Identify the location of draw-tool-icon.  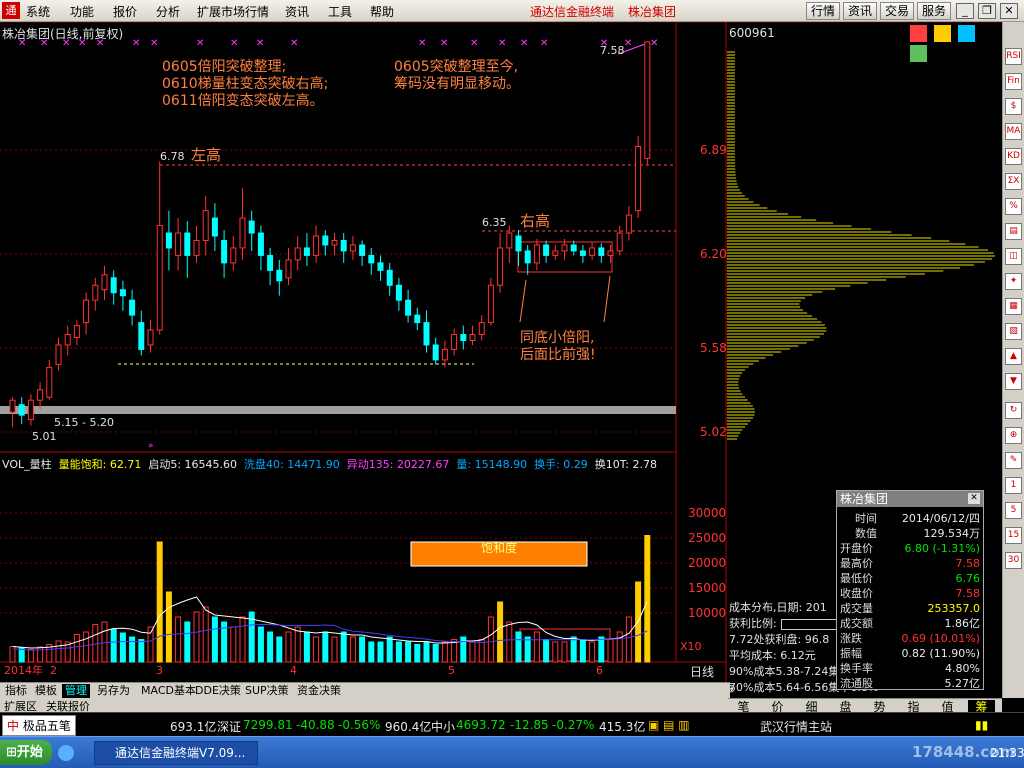
(918, 33).